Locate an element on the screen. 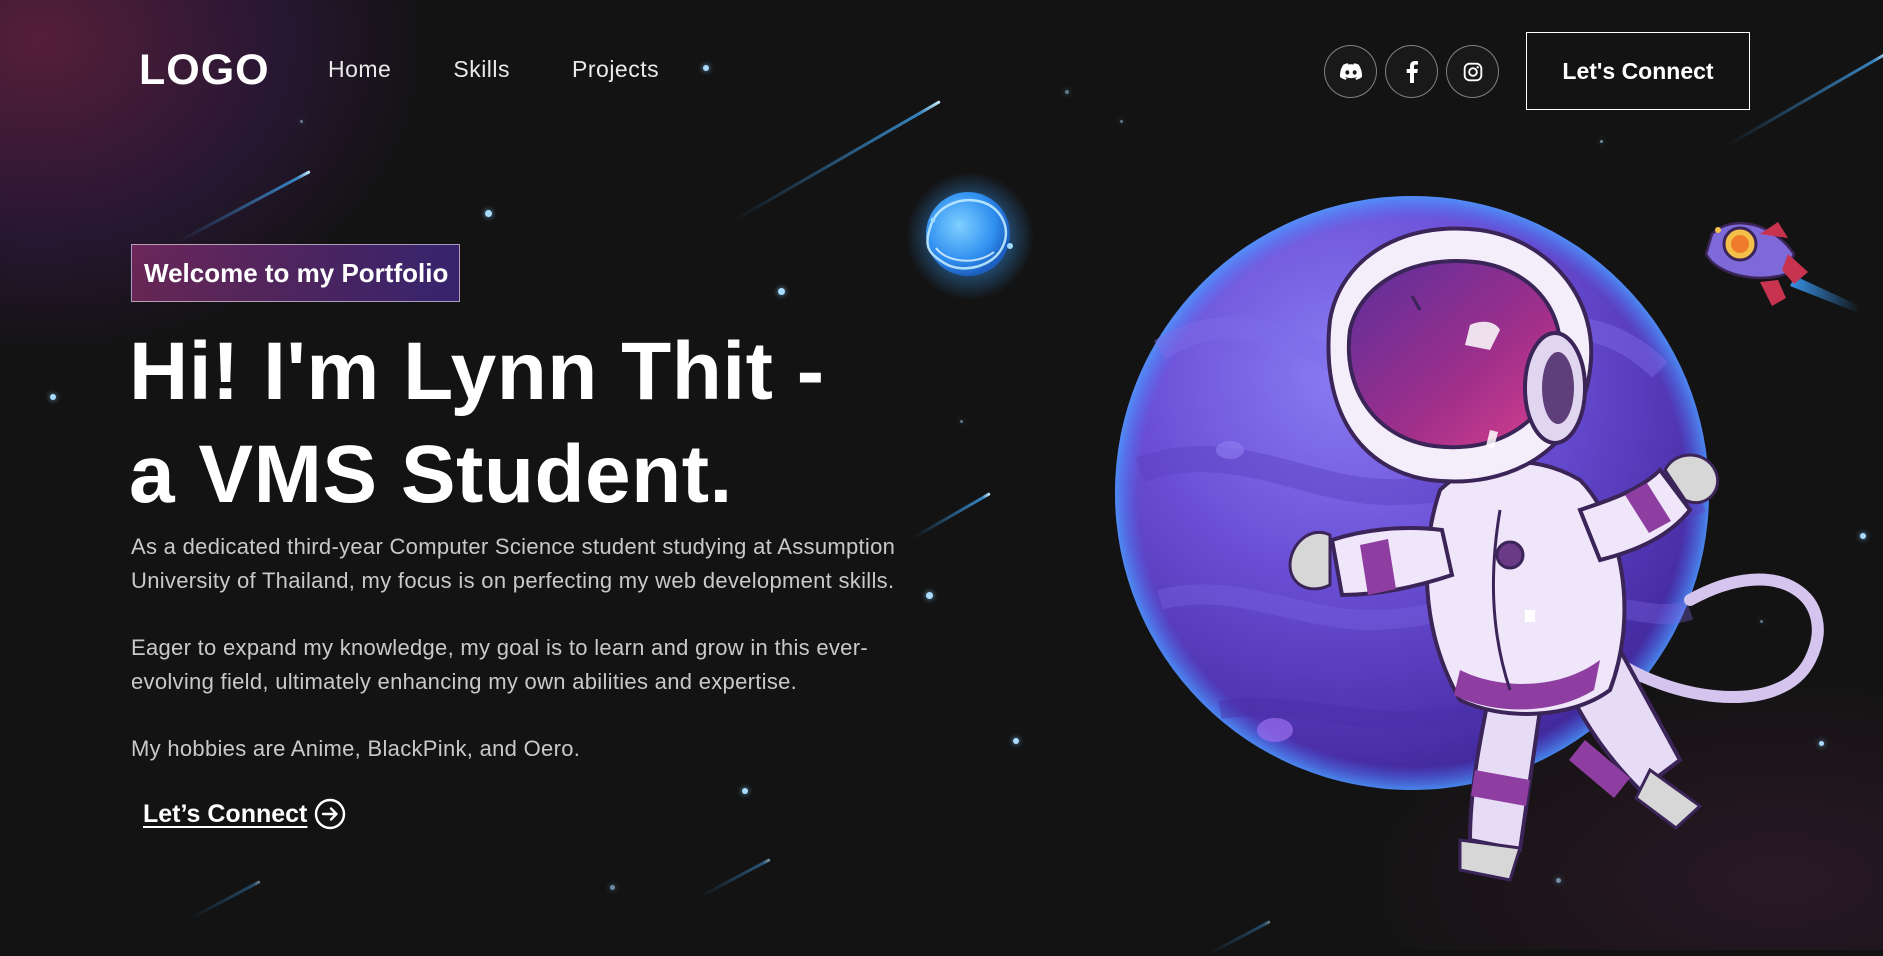 This screenshot has width=1883, height=956. instagram-button is located at coordinates (1472, 71).